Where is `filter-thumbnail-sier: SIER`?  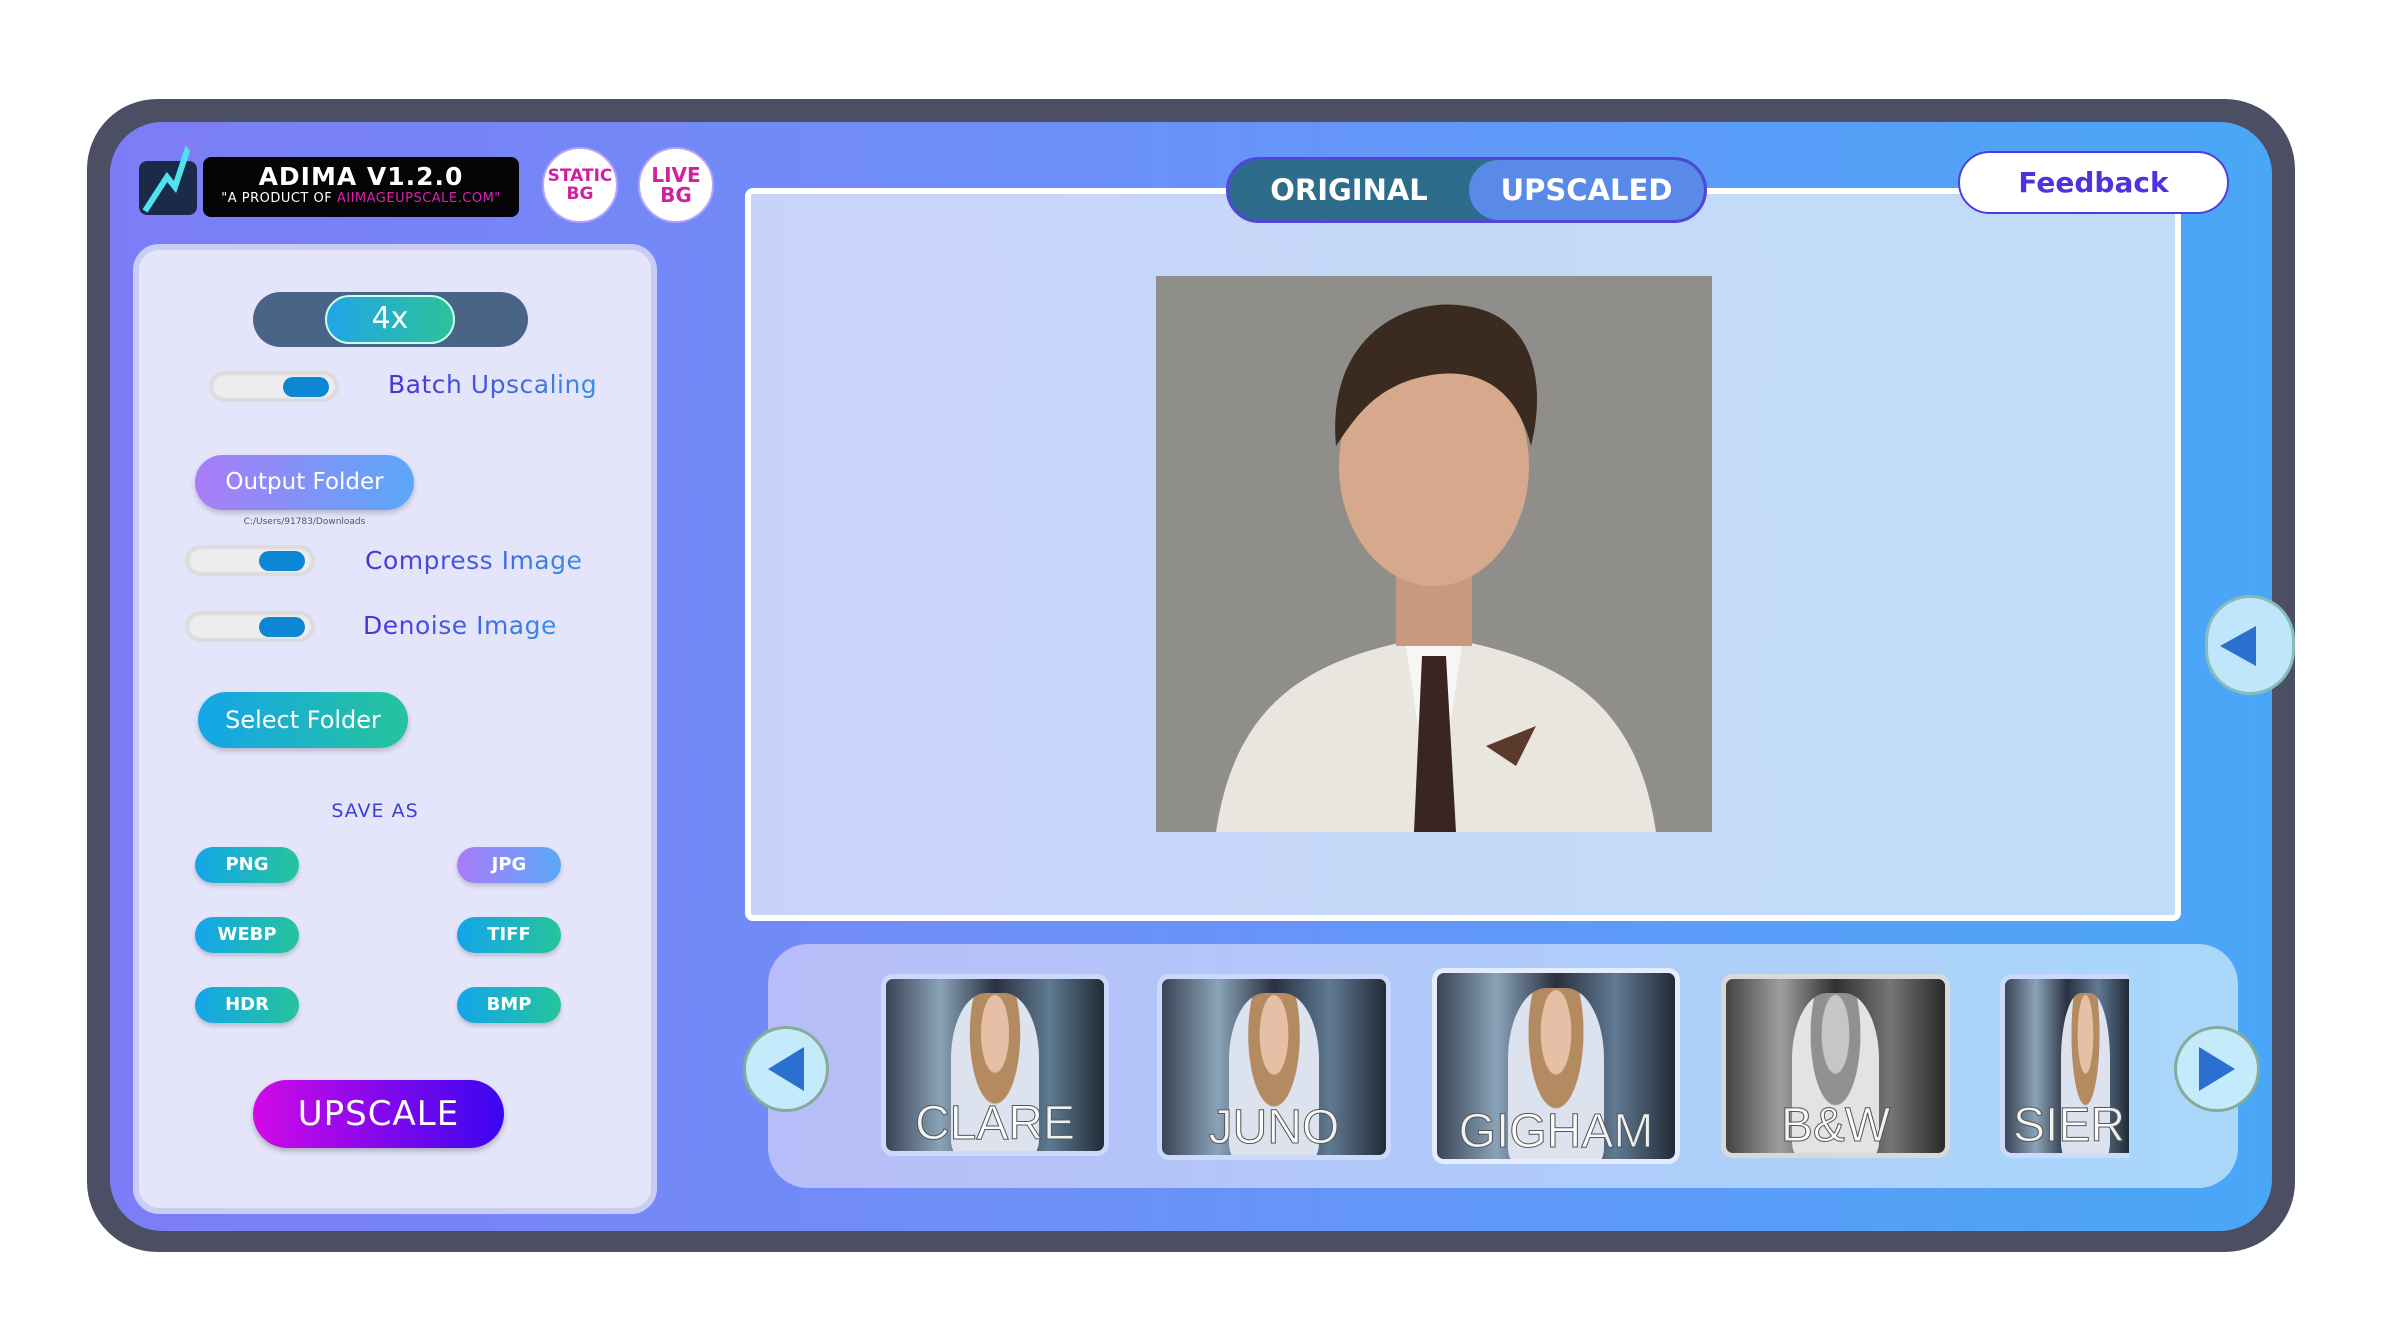 filter-thumbnail-sier: SIER is located at coordinates (2064, 1066).